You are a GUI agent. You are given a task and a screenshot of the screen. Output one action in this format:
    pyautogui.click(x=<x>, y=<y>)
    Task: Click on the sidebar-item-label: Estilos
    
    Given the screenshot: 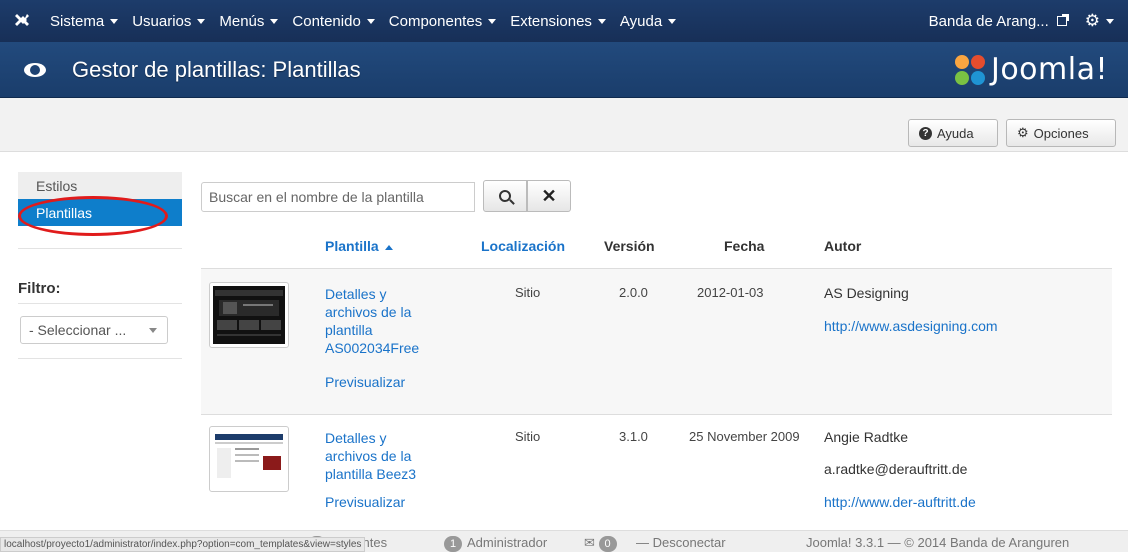 What is the action you would take?
    pyautogui.click(x=57, y=185)
    